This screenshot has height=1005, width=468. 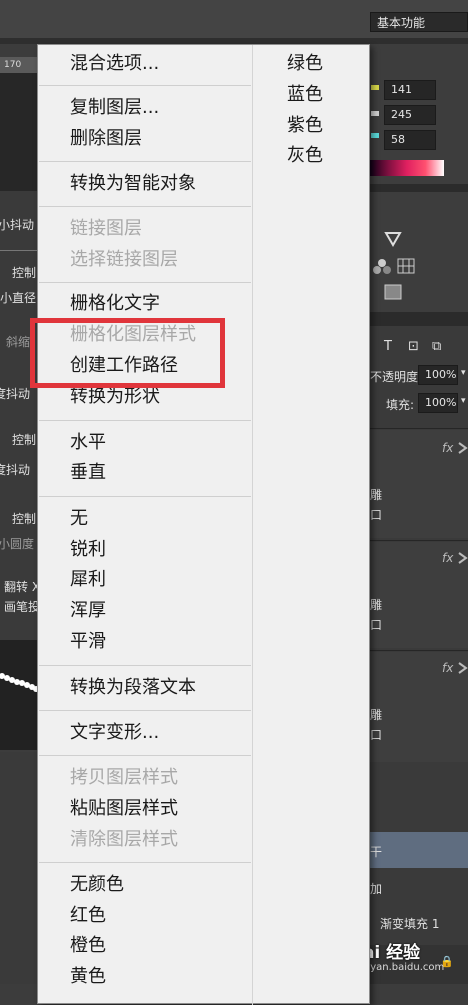 What do you see at coordinates (376, 889) in the screenshot?
I see `blend-fragment: 加` at bounding box center [376, 889].